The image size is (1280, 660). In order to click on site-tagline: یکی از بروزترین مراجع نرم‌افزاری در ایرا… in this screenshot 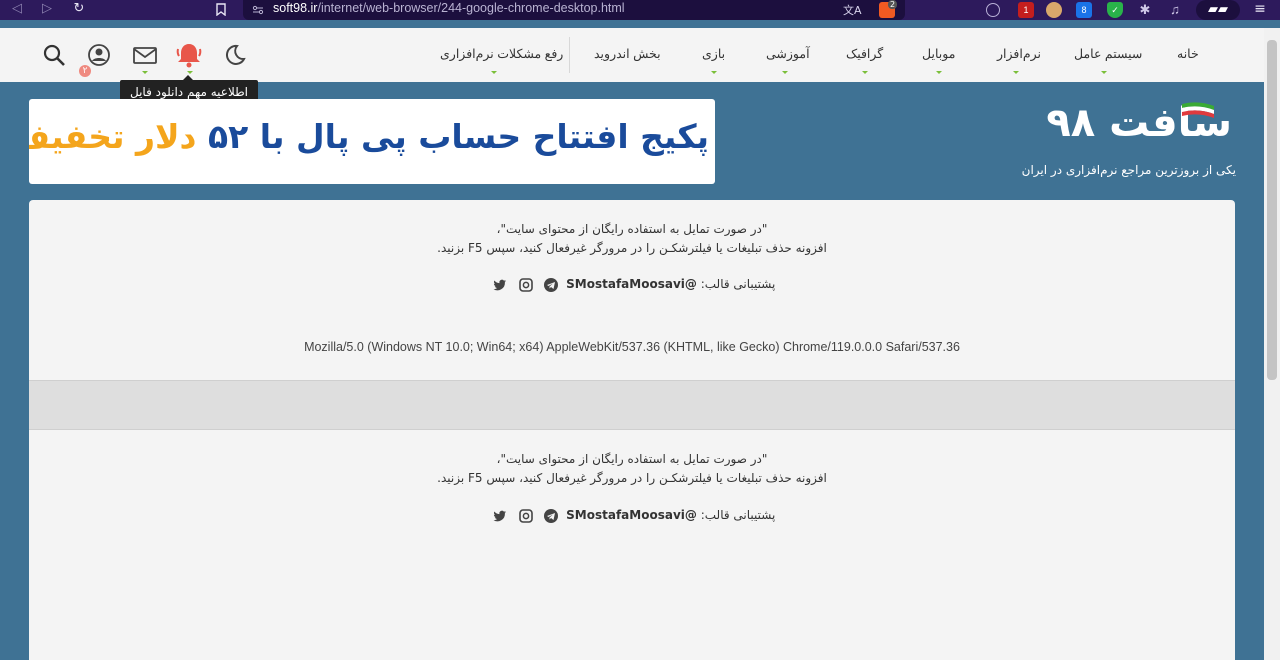, I will do `click(1128, 170)`.